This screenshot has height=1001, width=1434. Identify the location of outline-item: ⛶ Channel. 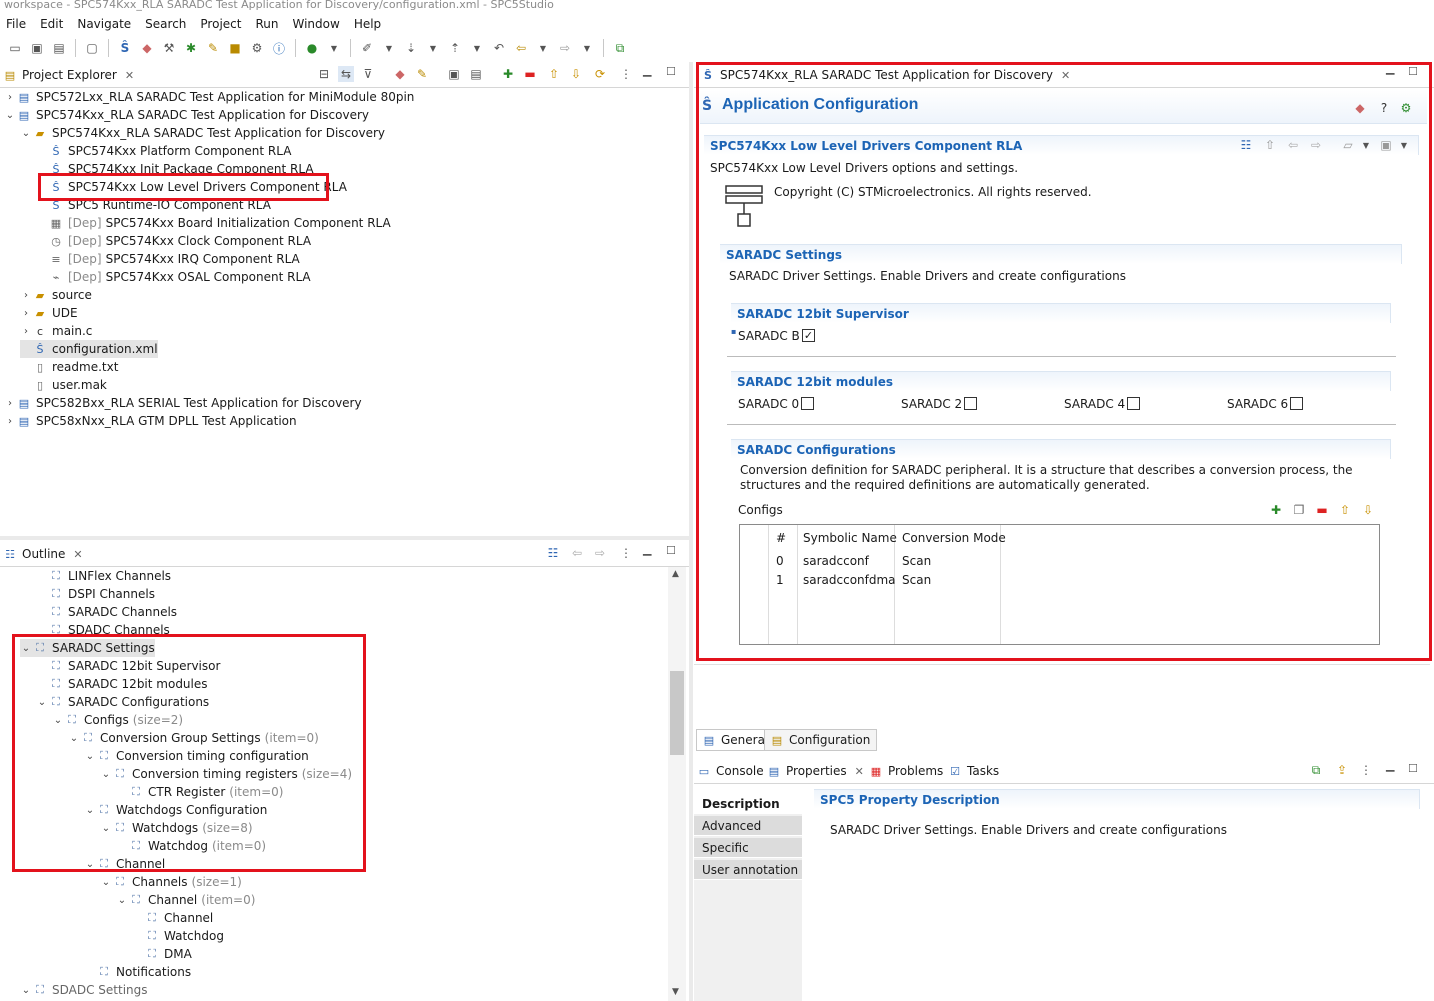
(172, 918).